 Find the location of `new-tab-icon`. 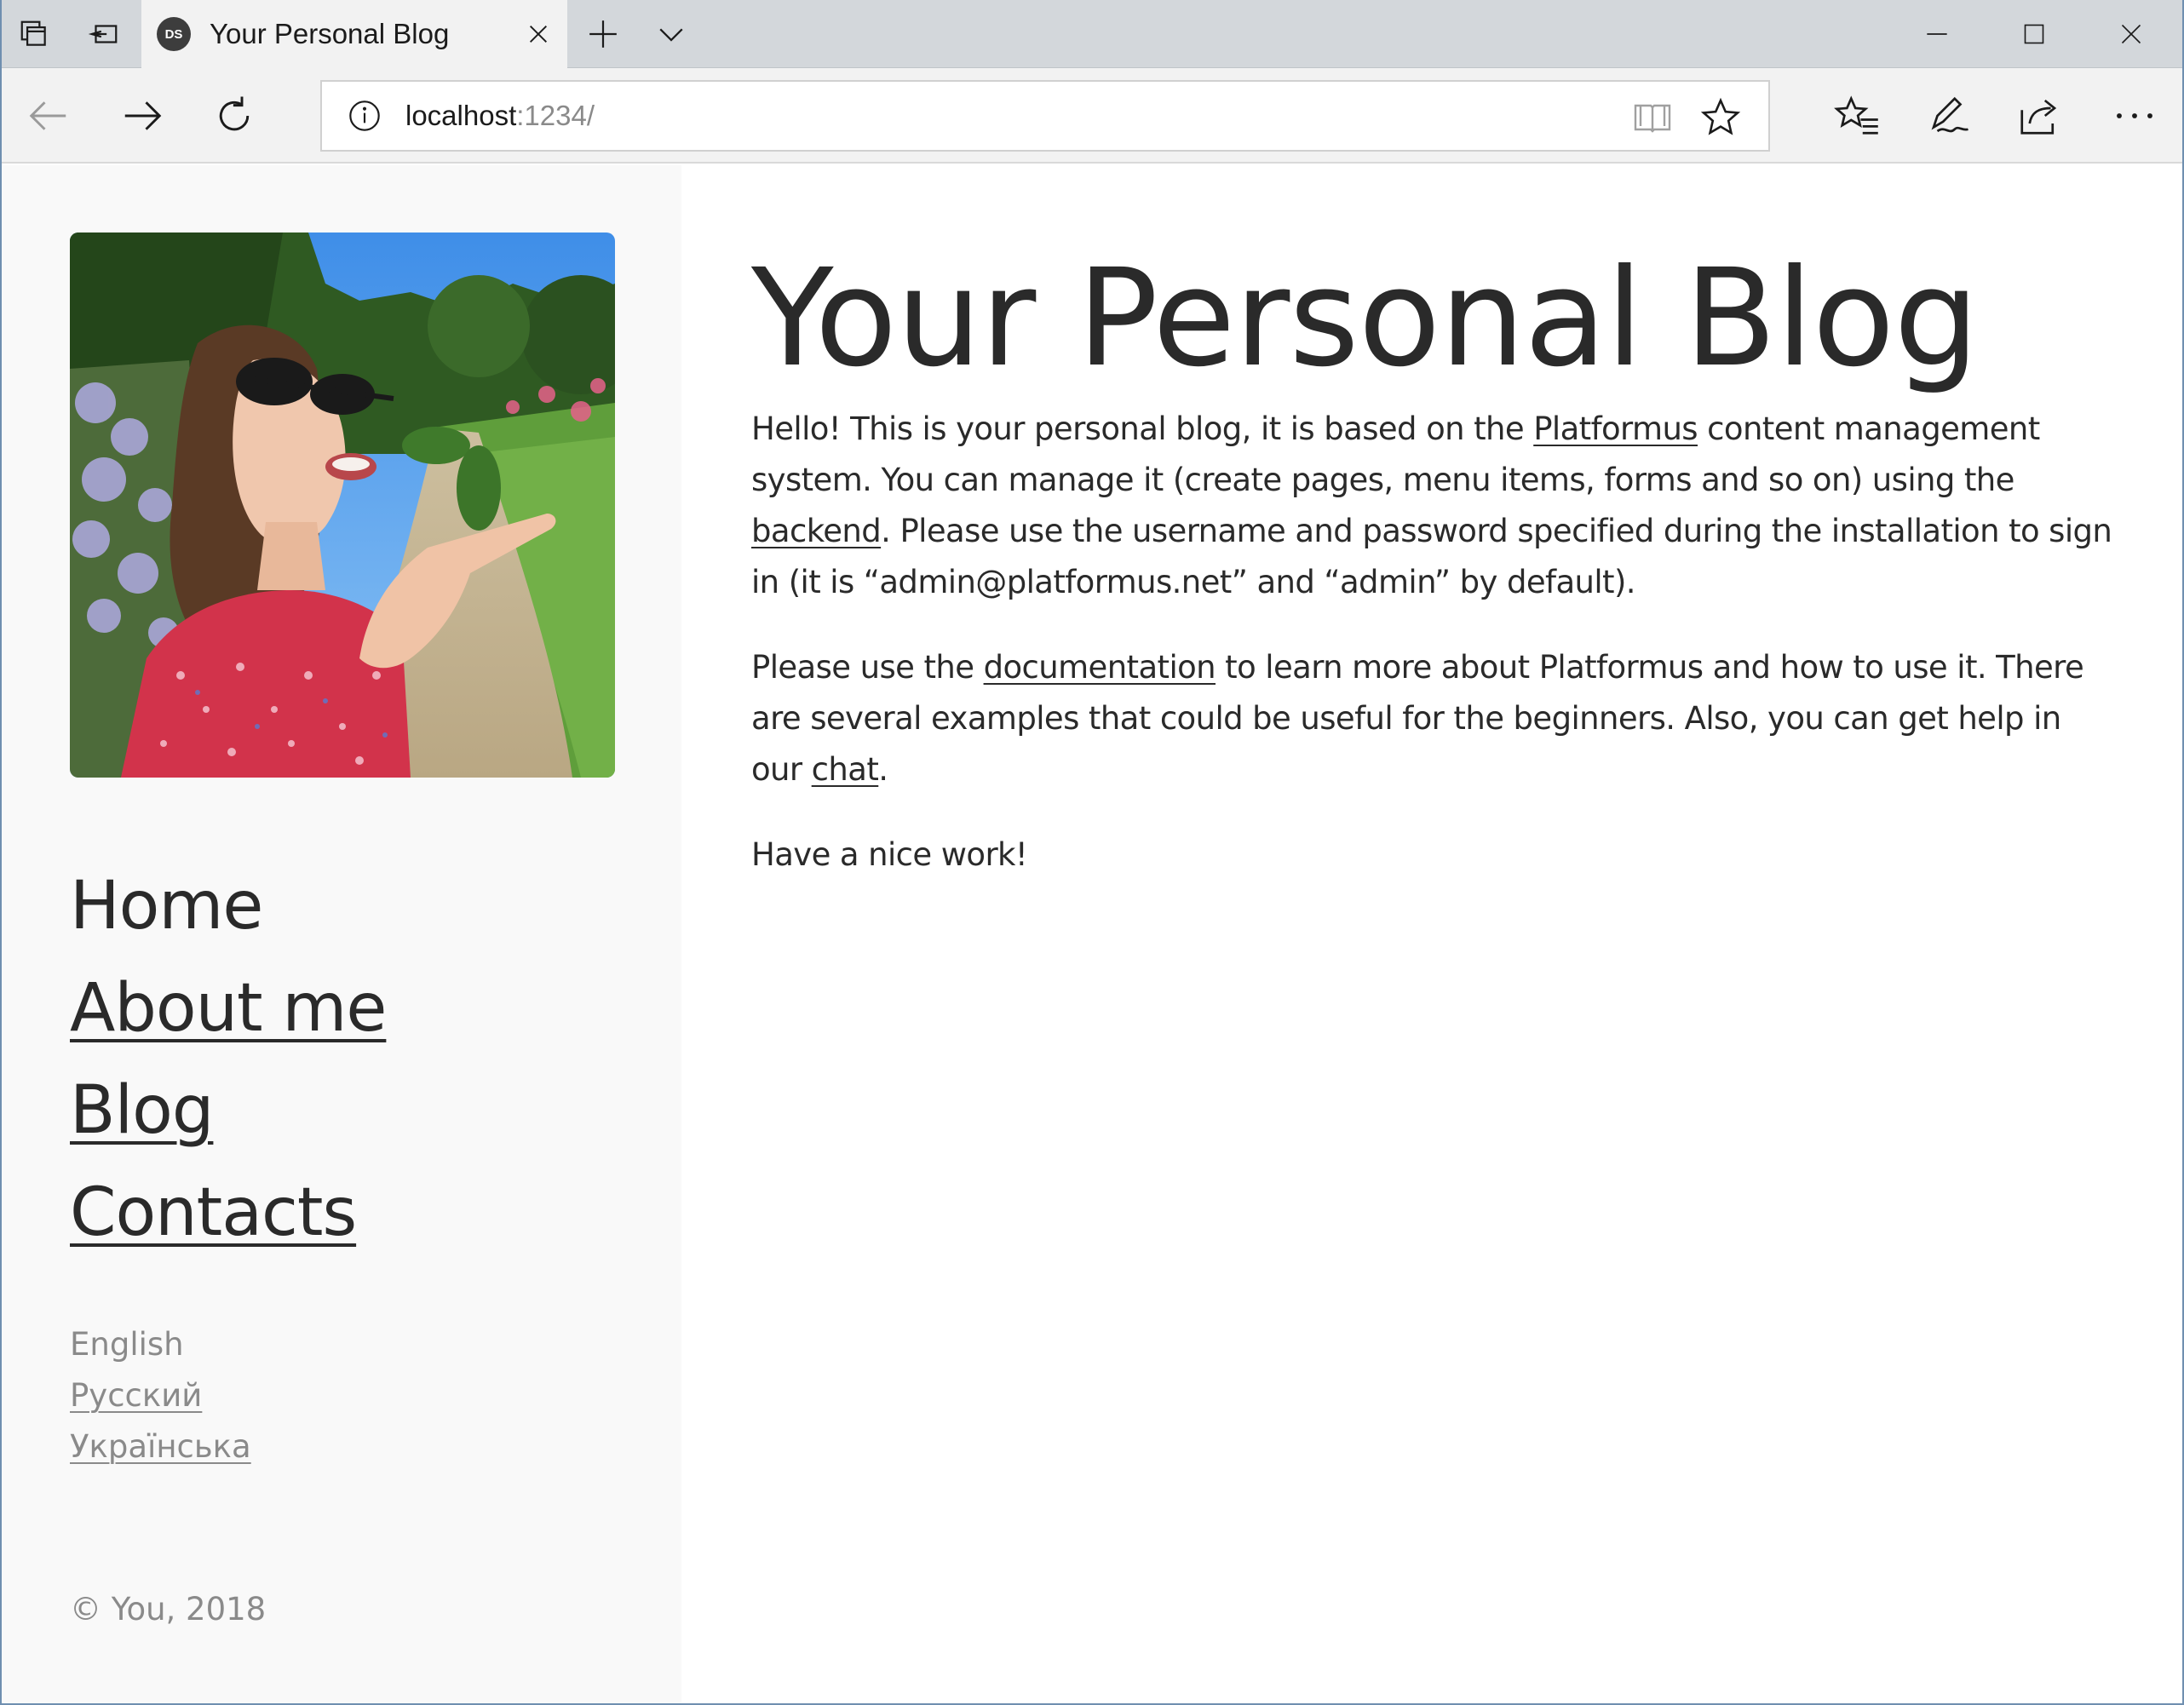

new-tab-icon is located at coordinates (603, 34).